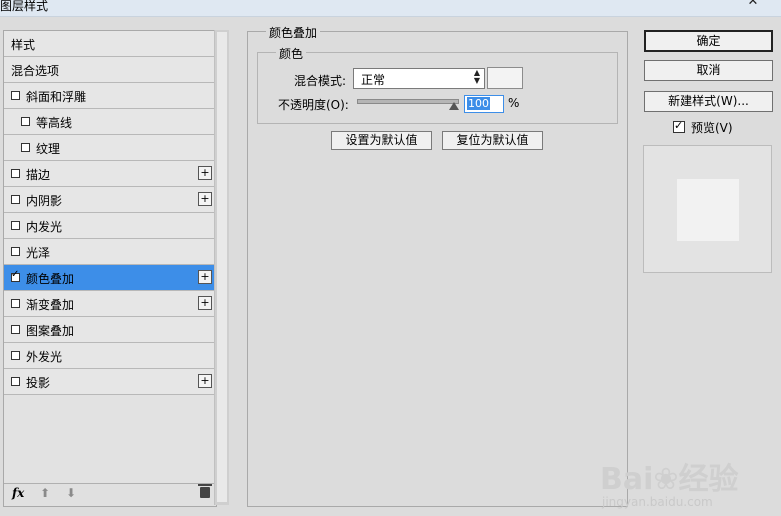 The width and height of the screenshot is (781, 516). What do you see at coordinates (110, 174) in the screenshot?
I see `style-item-3: 描边 +` at bounding box center [110, 174].